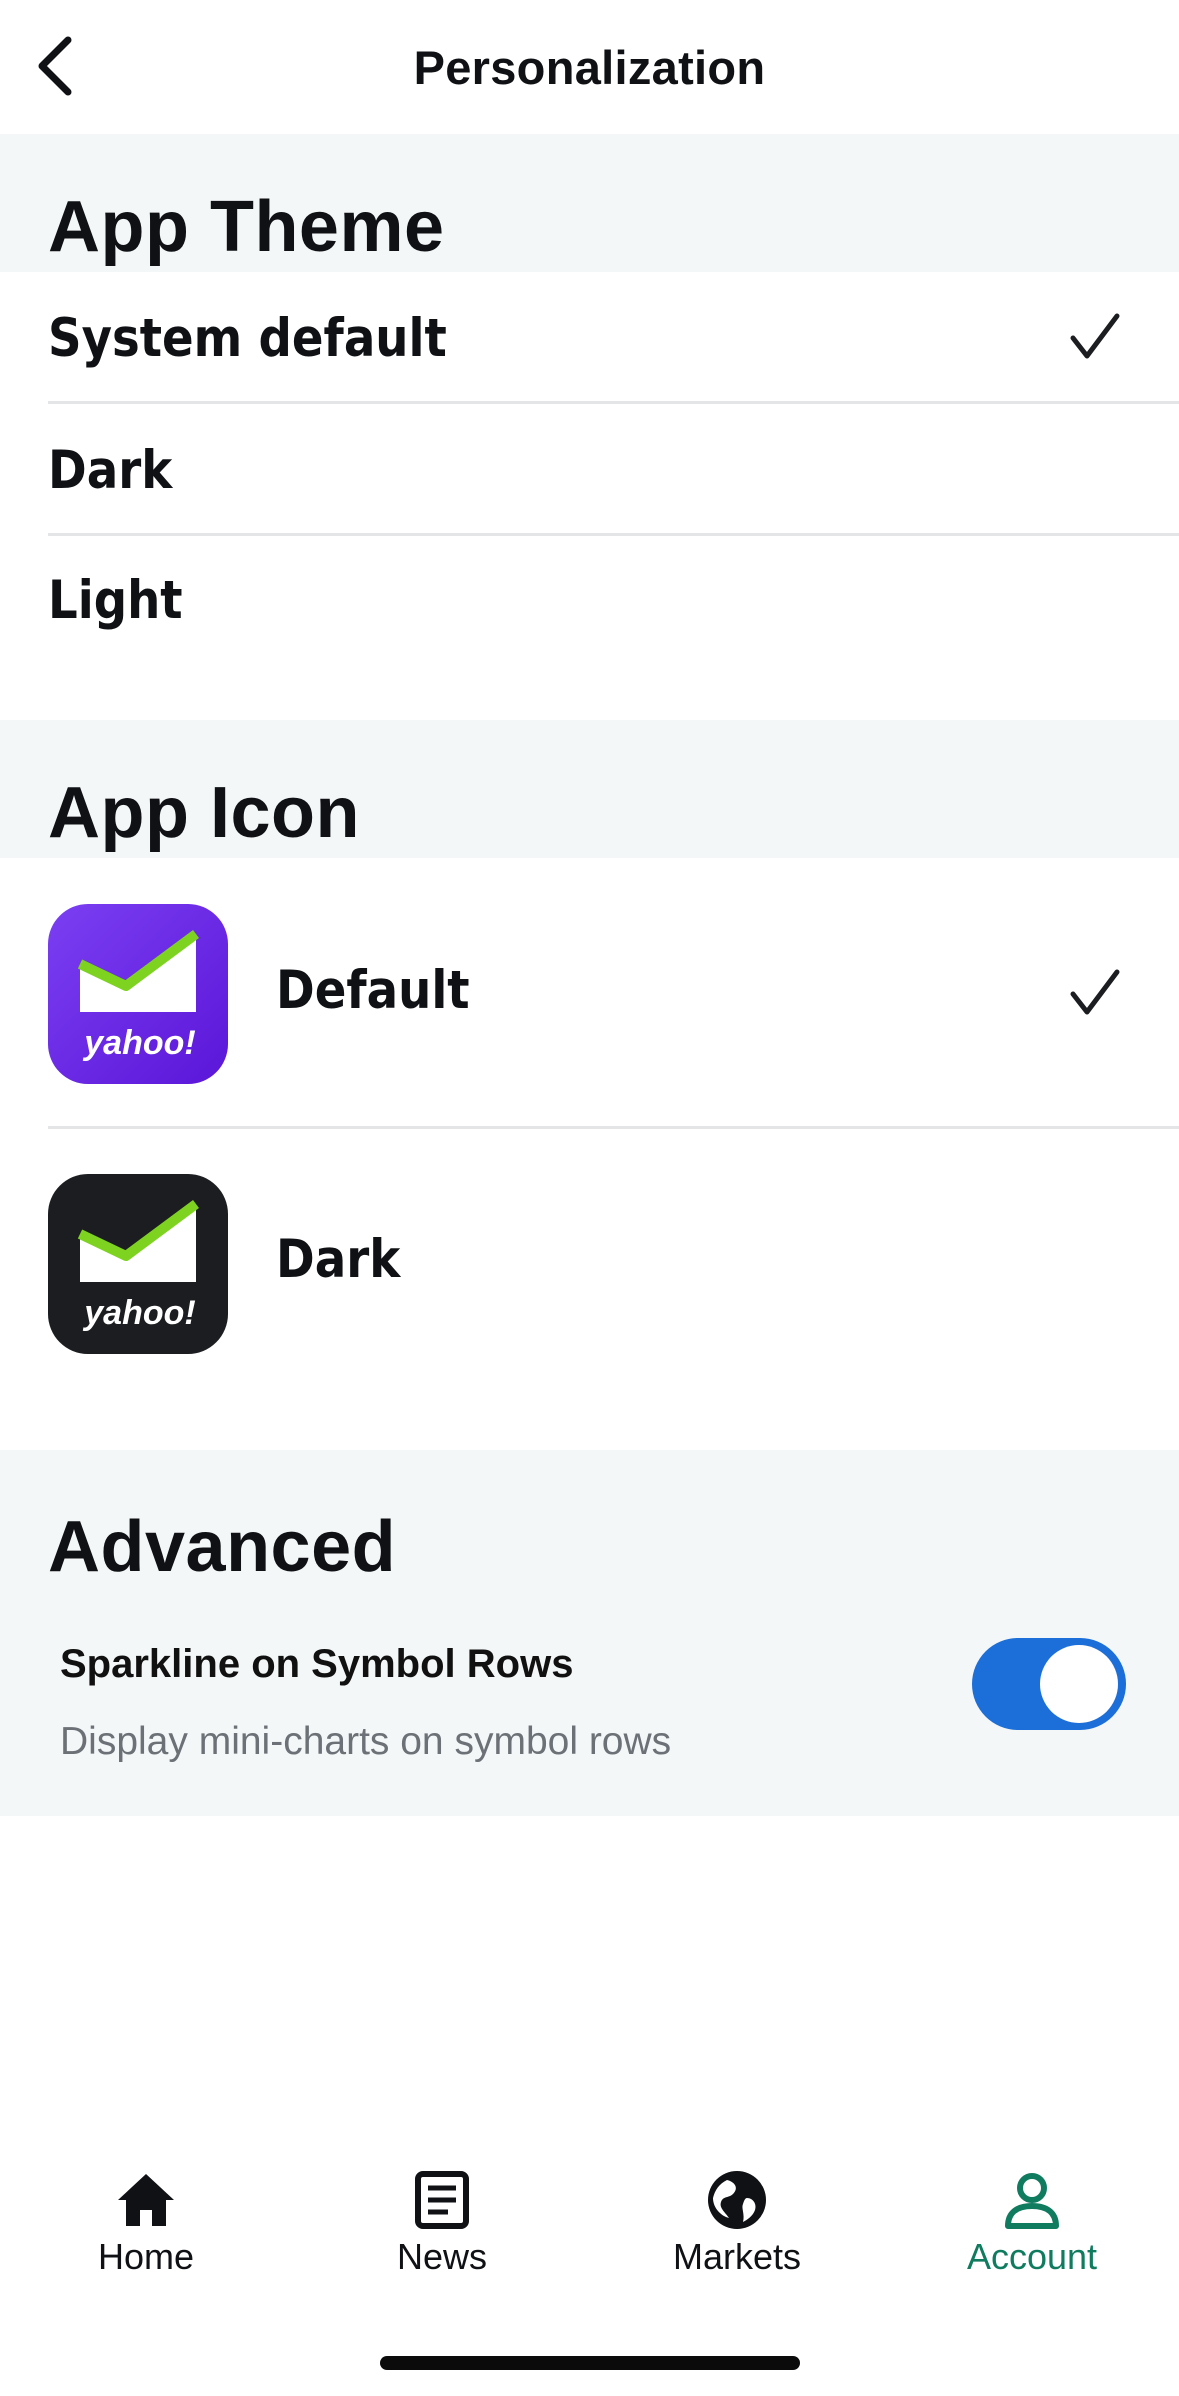 The height and width of the screenshot is (2396, 1179). Describe the element at coordinates (589, 203) in the screenshot. I see `app-theme-section-header: App Theme` at that location.